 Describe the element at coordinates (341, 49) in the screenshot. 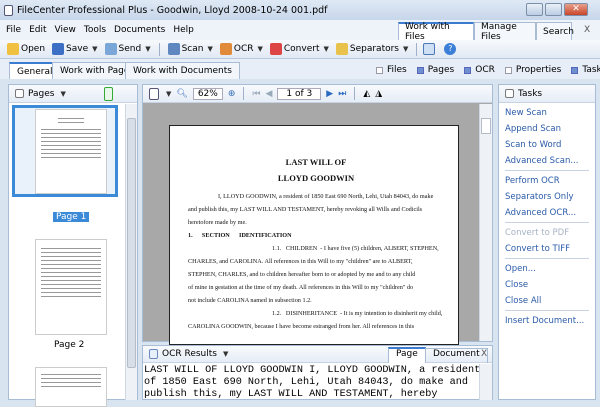

I see `separators-icon` at that location.